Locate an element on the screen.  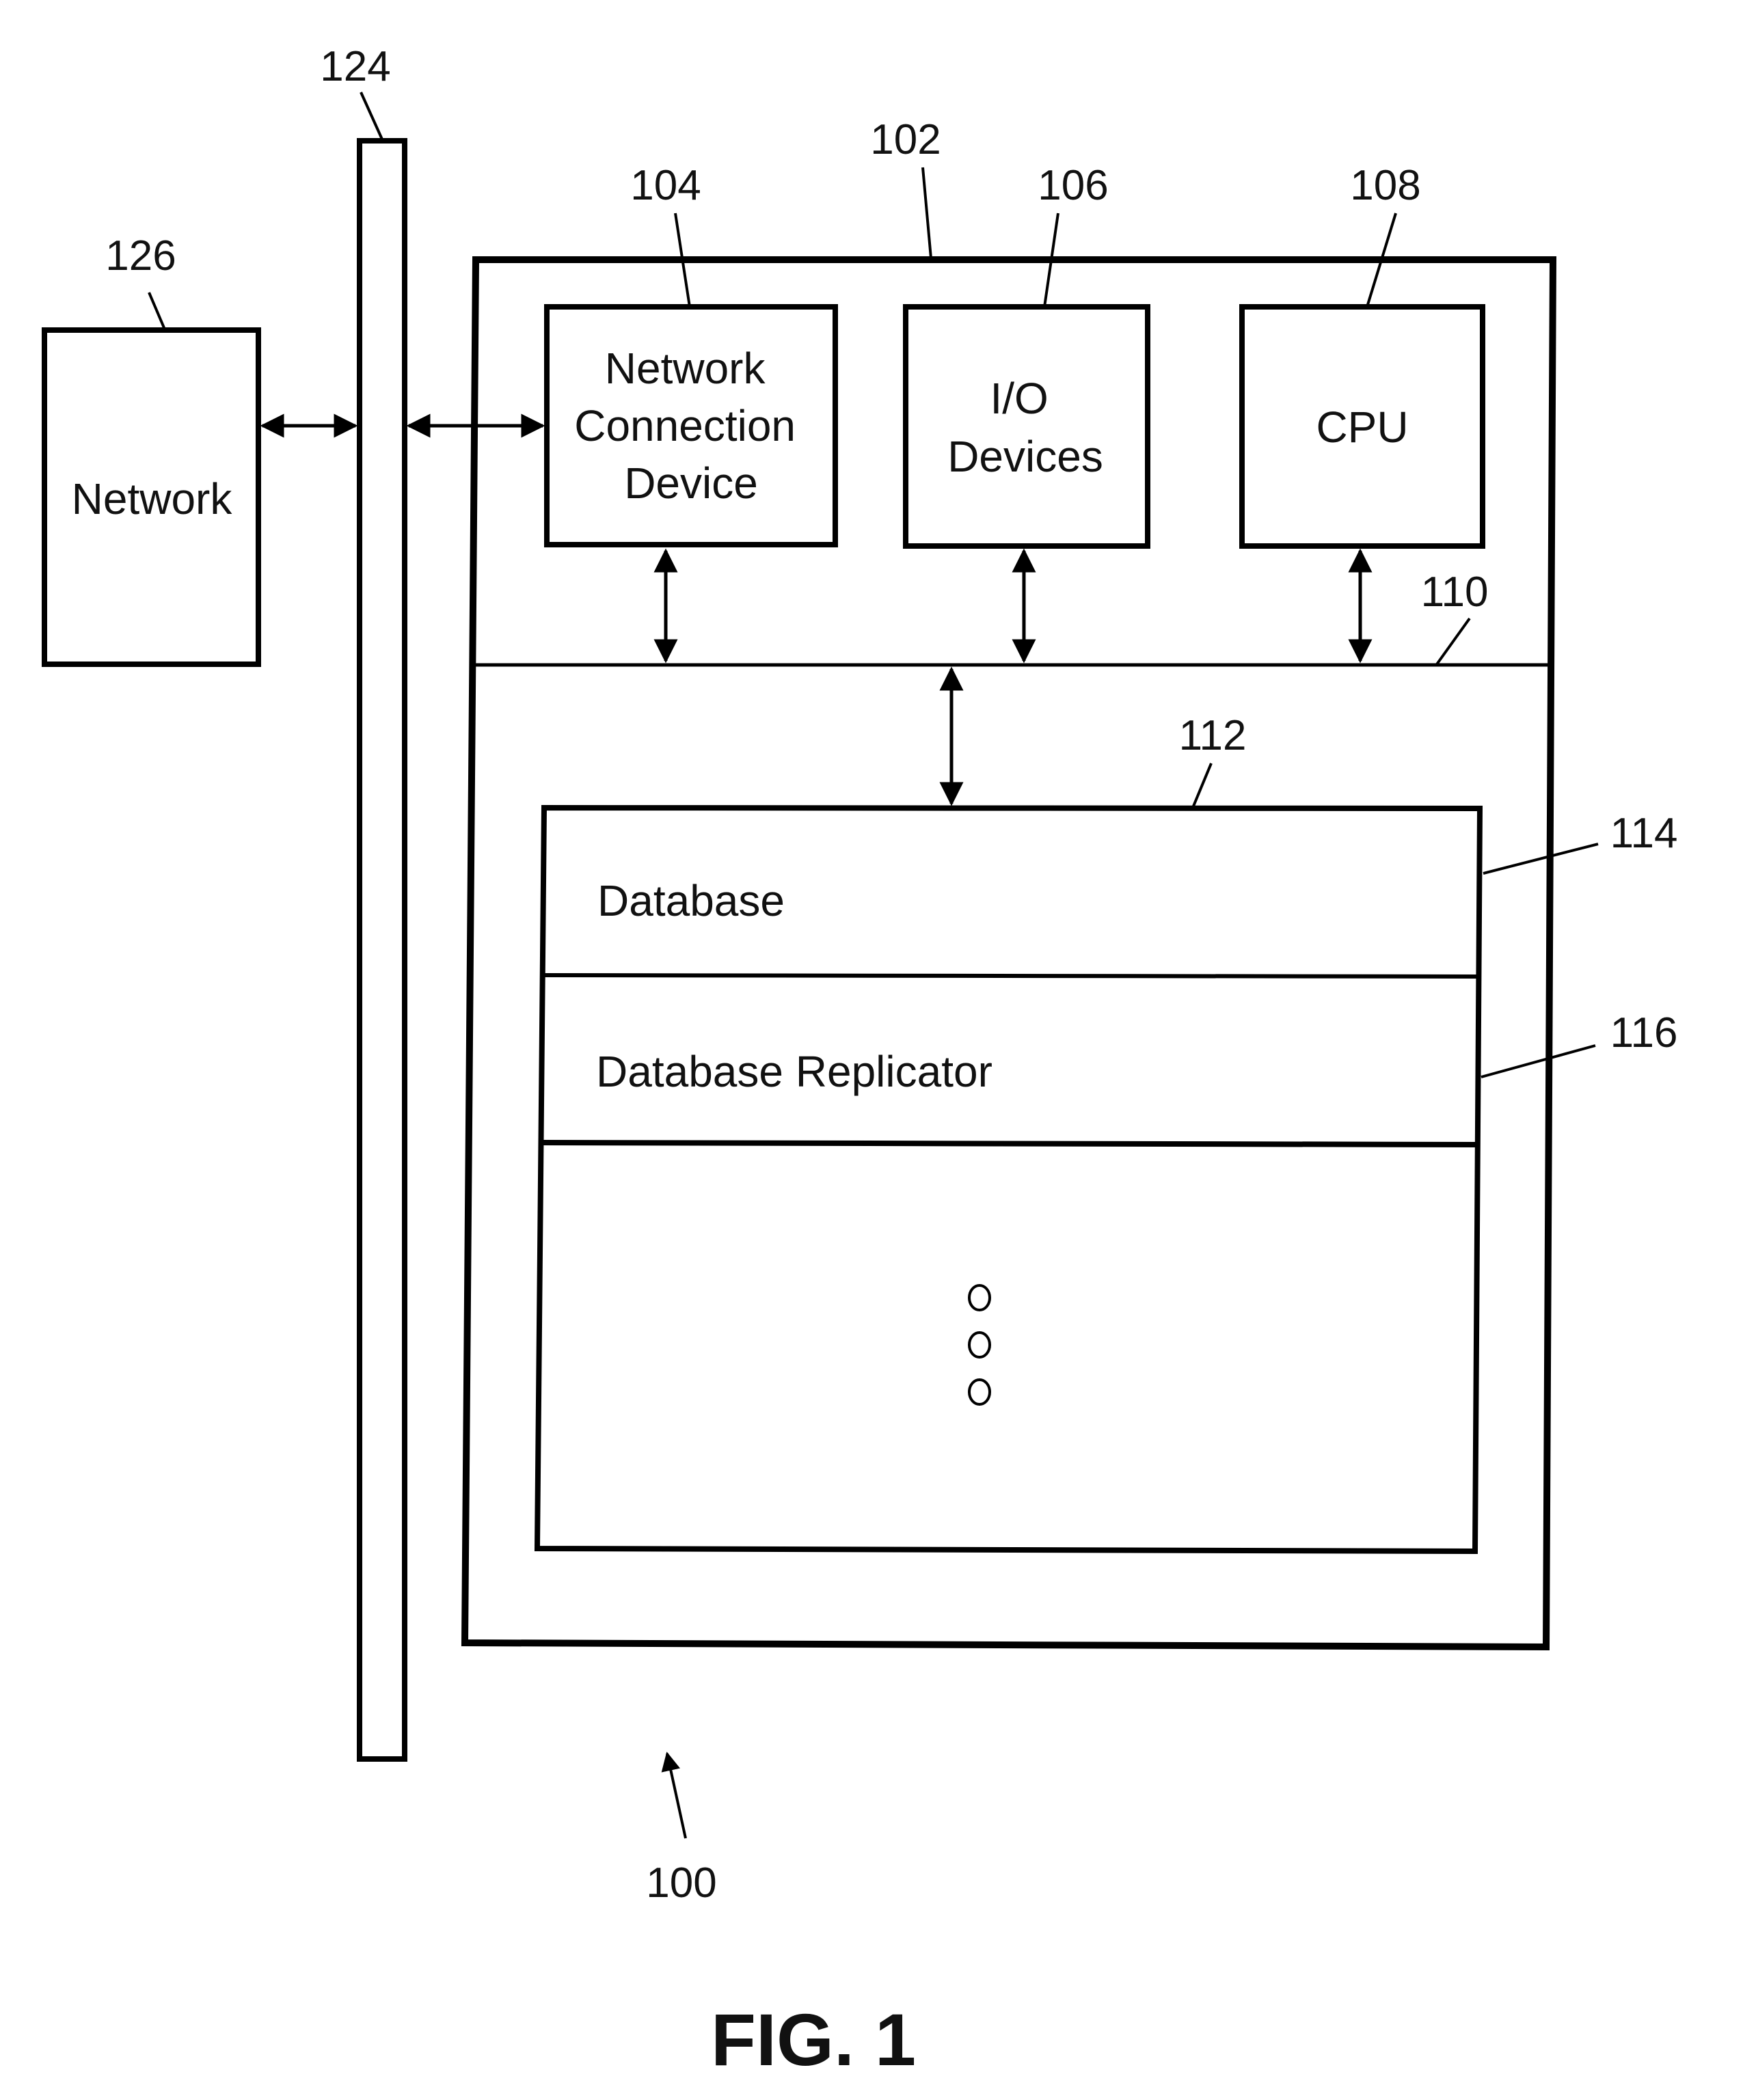
computer-ref-label: 102 is located at coordinates (905, 139).